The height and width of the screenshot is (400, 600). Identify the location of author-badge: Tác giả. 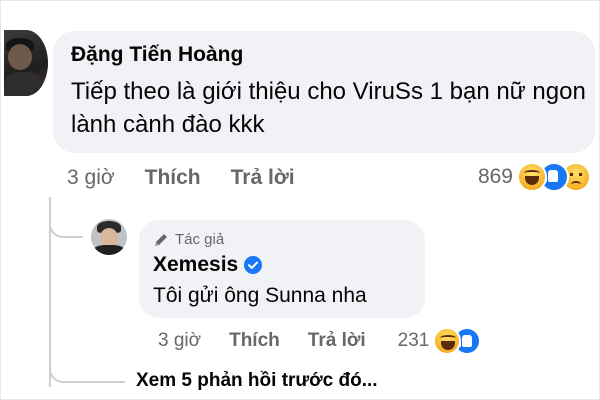
(188, 239).